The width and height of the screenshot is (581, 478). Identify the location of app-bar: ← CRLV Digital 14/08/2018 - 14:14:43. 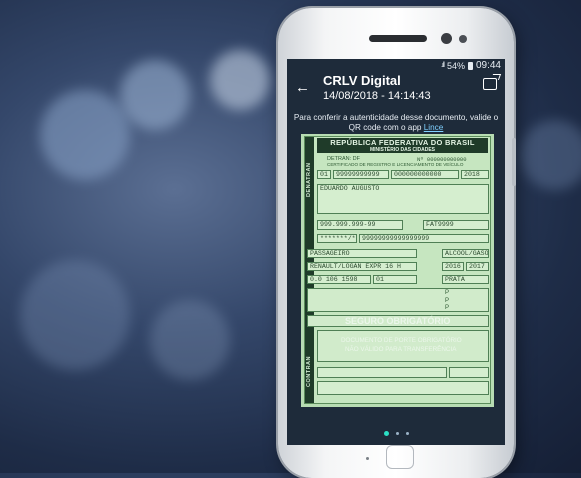
(396, 92).